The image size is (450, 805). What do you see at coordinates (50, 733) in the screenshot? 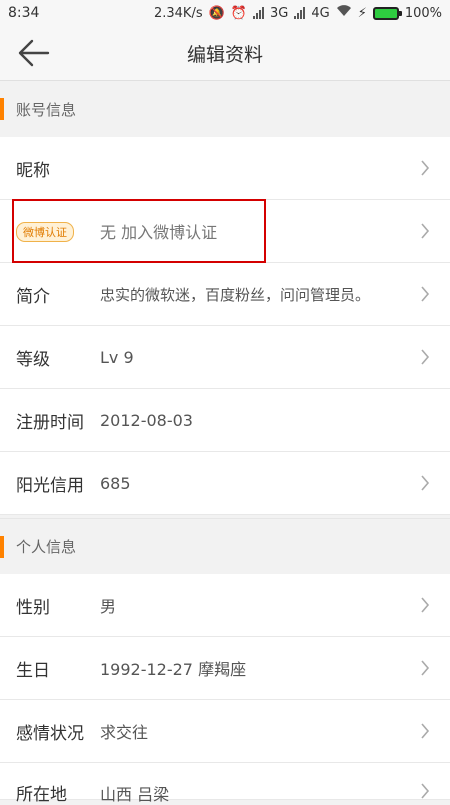
I see `row-key: 感情状况` at bounding box center [50, 733].